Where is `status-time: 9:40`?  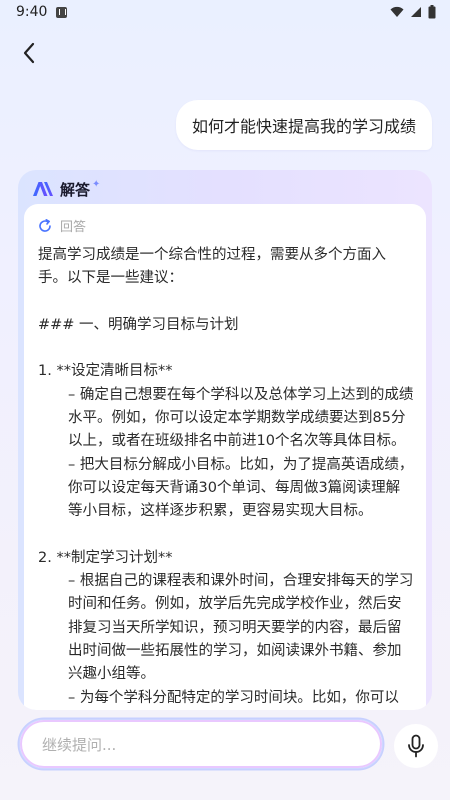 status-time: 9:40 is located at coordinates (32, 12).